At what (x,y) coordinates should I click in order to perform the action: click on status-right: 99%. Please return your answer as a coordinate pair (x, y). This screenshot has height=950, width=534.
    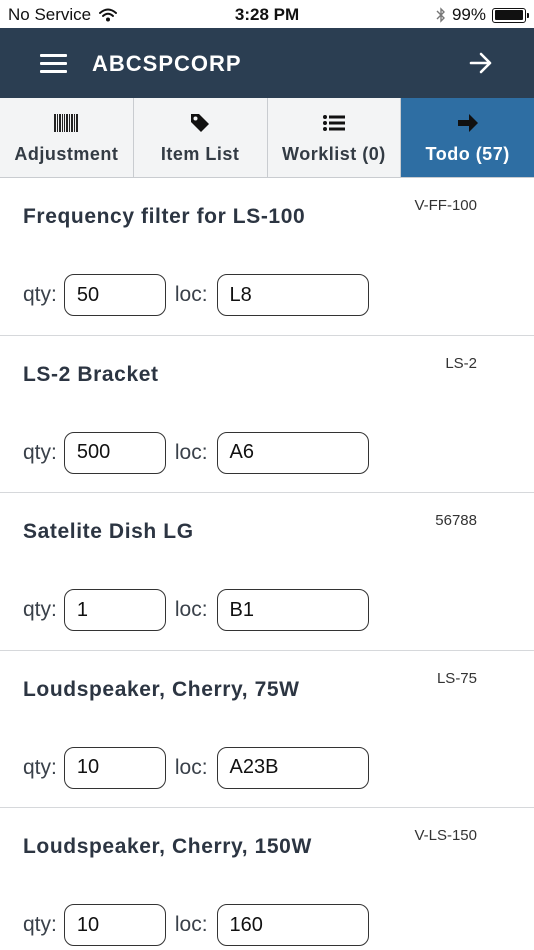
    Looking at the image, I should click on (482, 15).